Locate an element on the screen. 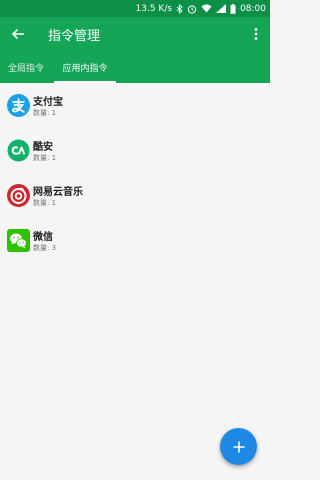 Image resolution: width=320 pixels, height=480 pixels. more-vertical-icon is located at coordinates (256, 34).